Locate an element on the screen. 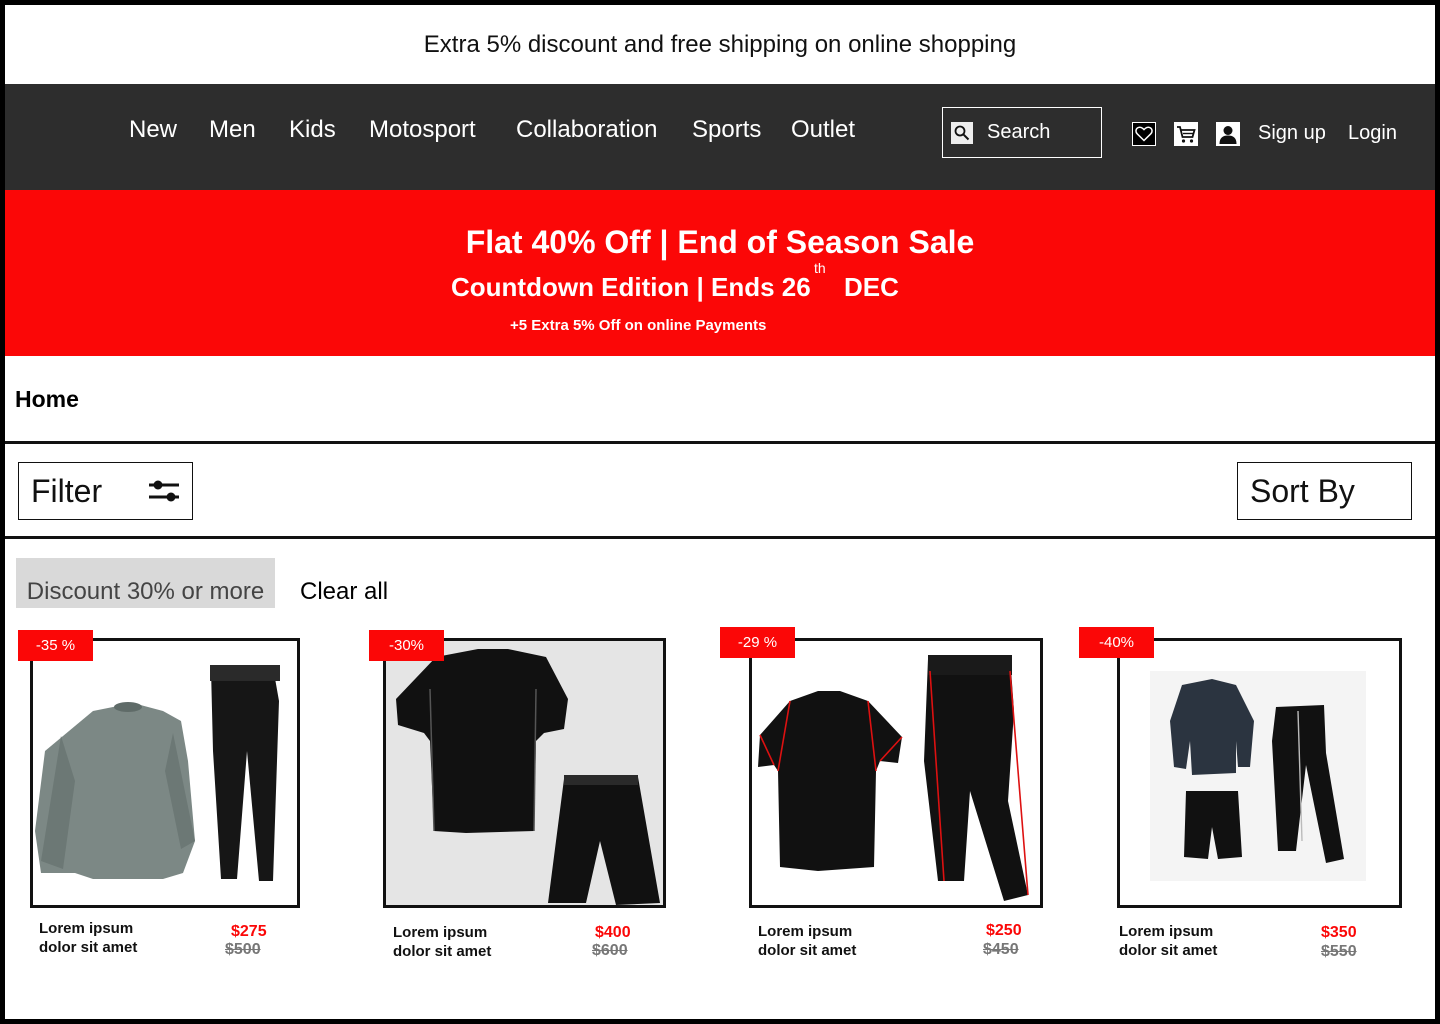  product-price-4: $350 is located at coordinates (1339, 932).